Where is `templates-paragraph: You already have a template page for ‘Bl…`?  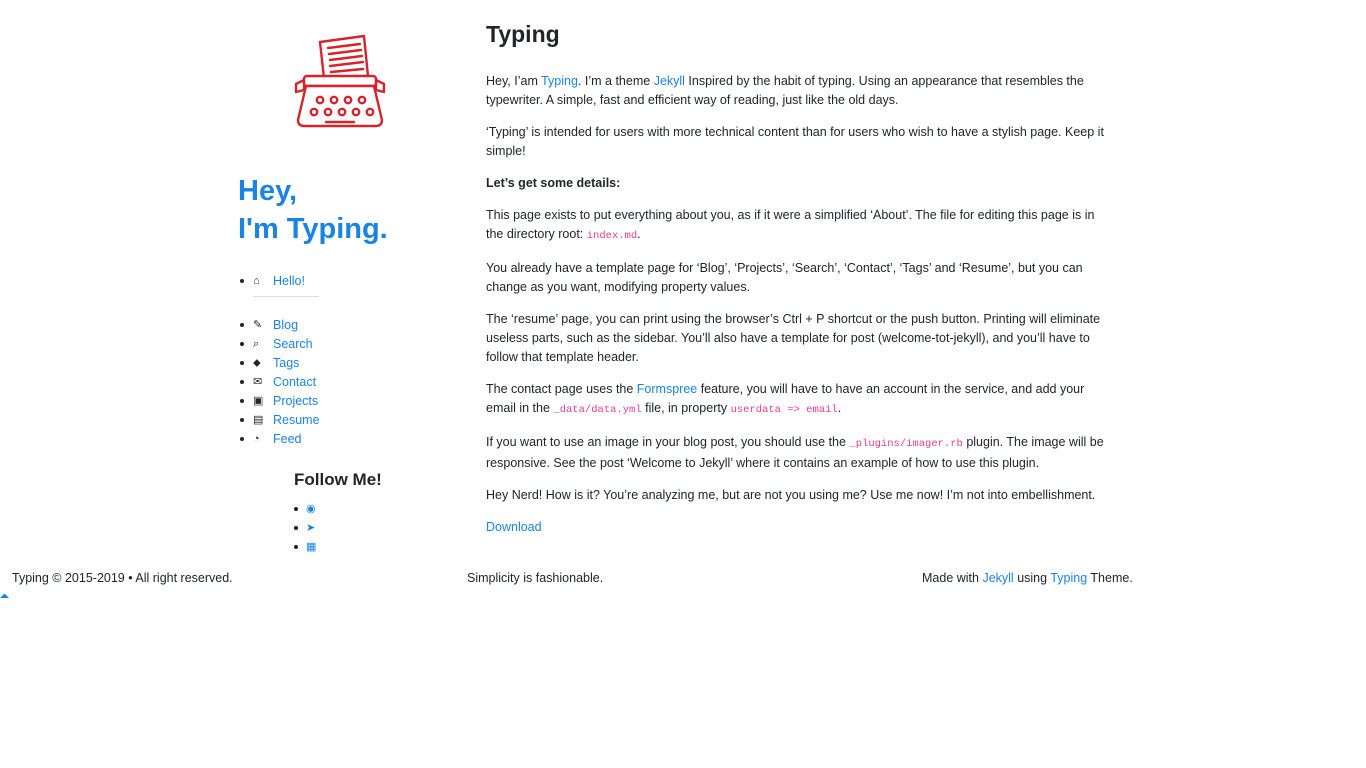 templates-paragraph: You already have a template page for ‘Bl… is located at coordinates (784, 277).